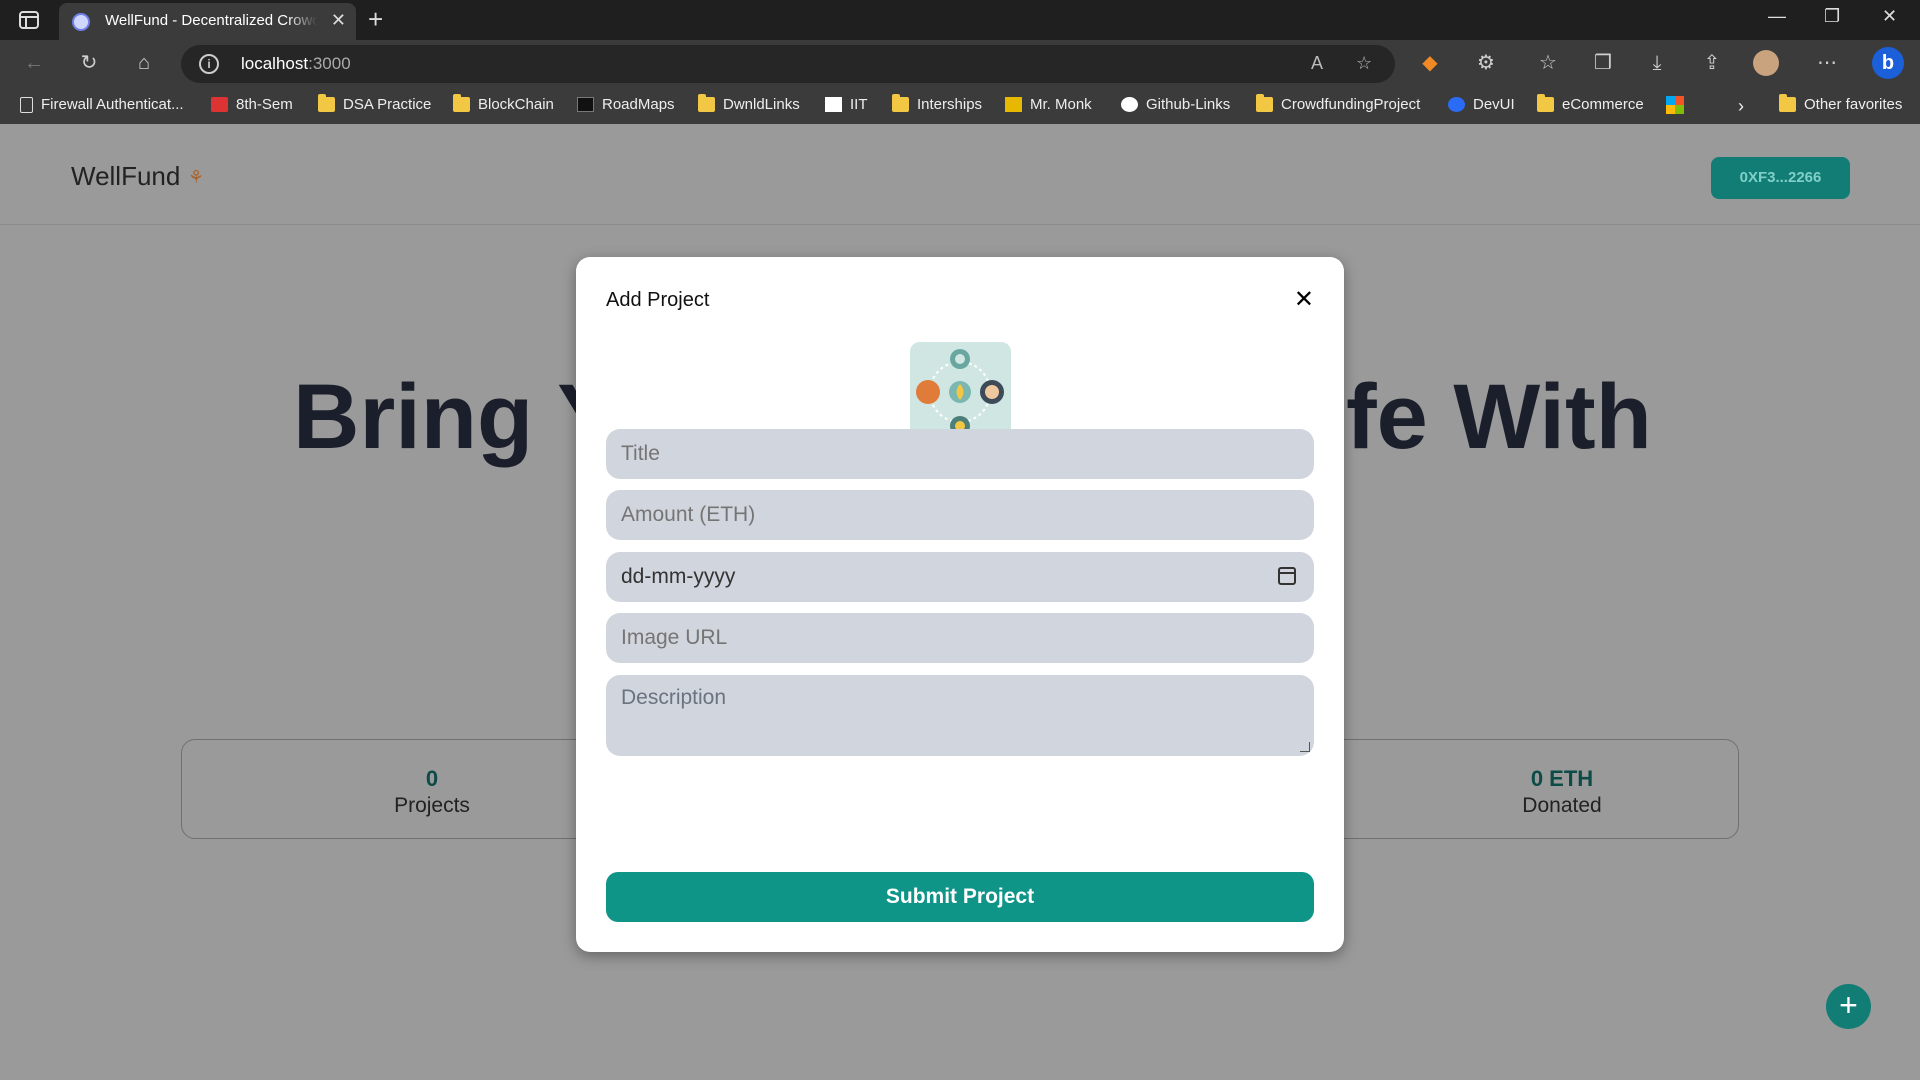 This screenshot has width=1920, height=1080. I want to click on iit-icon, so click(833, 104).